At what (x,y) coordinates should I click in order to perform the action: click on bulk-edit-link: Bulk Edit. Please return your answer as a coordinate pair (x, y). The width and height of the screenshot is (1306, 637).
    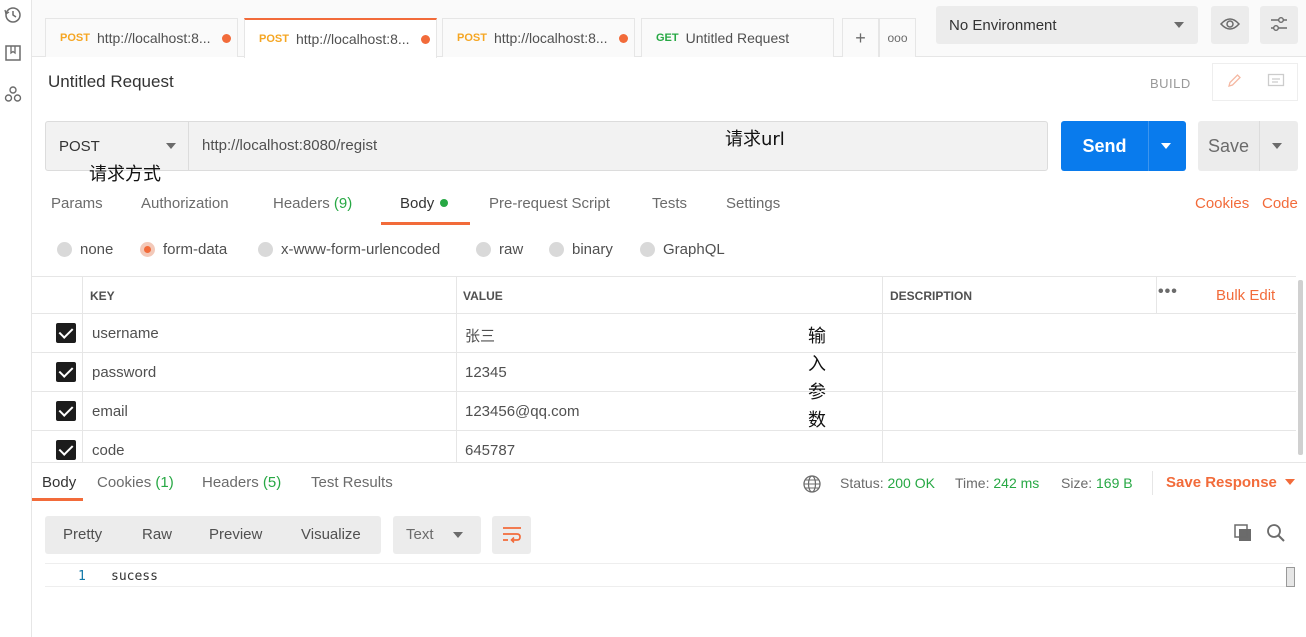
    Looking at the image, I should click on (1245, 295).